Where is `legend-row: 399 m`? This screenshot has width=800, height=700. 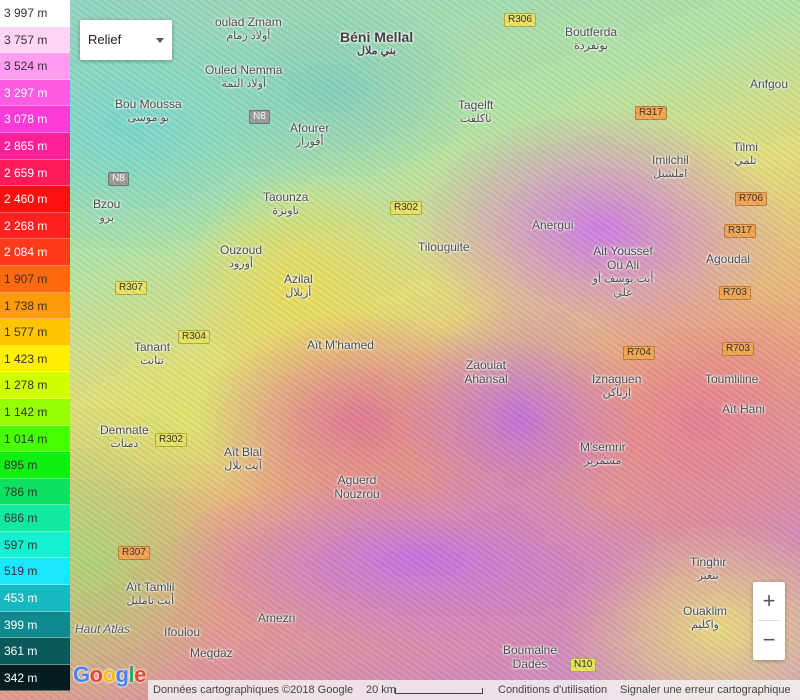
legend-row: 399 m is located at coordinates (35, 625).